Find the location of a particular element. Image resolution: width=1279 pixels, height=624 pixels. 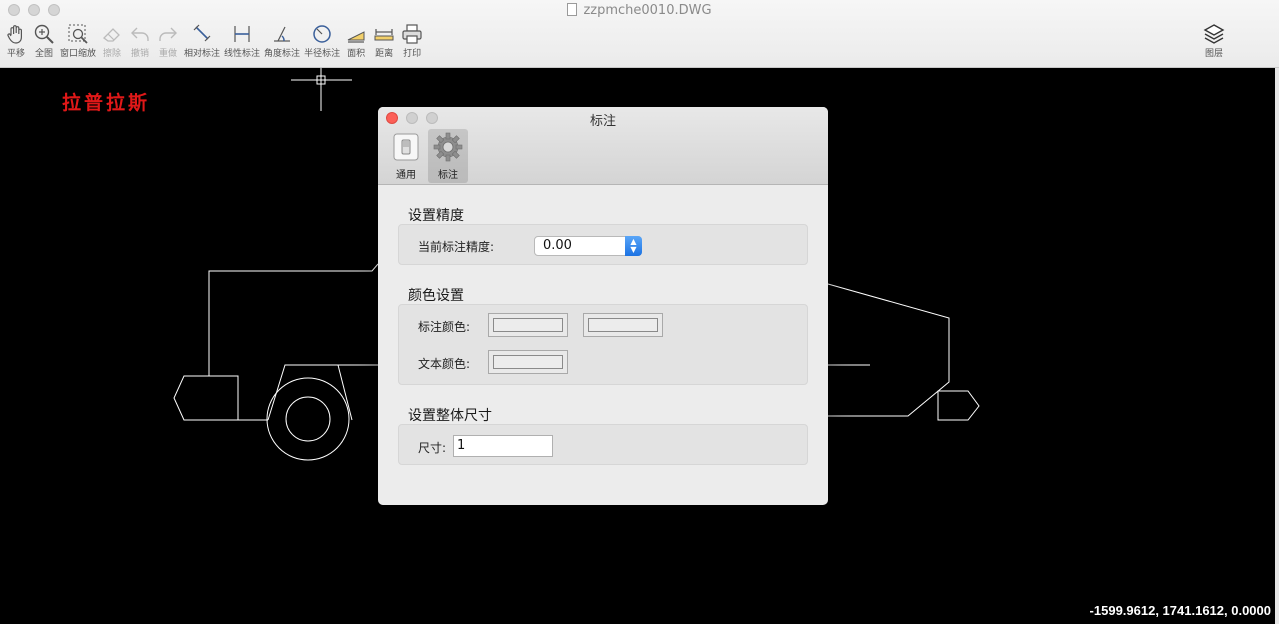

document-icon is located at coordinates (572, 9).